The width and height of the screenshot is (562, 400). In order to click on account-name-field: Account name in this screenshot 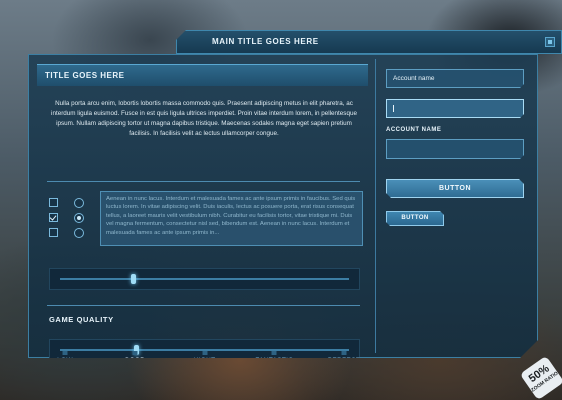, I will do `click(455, 78)`.